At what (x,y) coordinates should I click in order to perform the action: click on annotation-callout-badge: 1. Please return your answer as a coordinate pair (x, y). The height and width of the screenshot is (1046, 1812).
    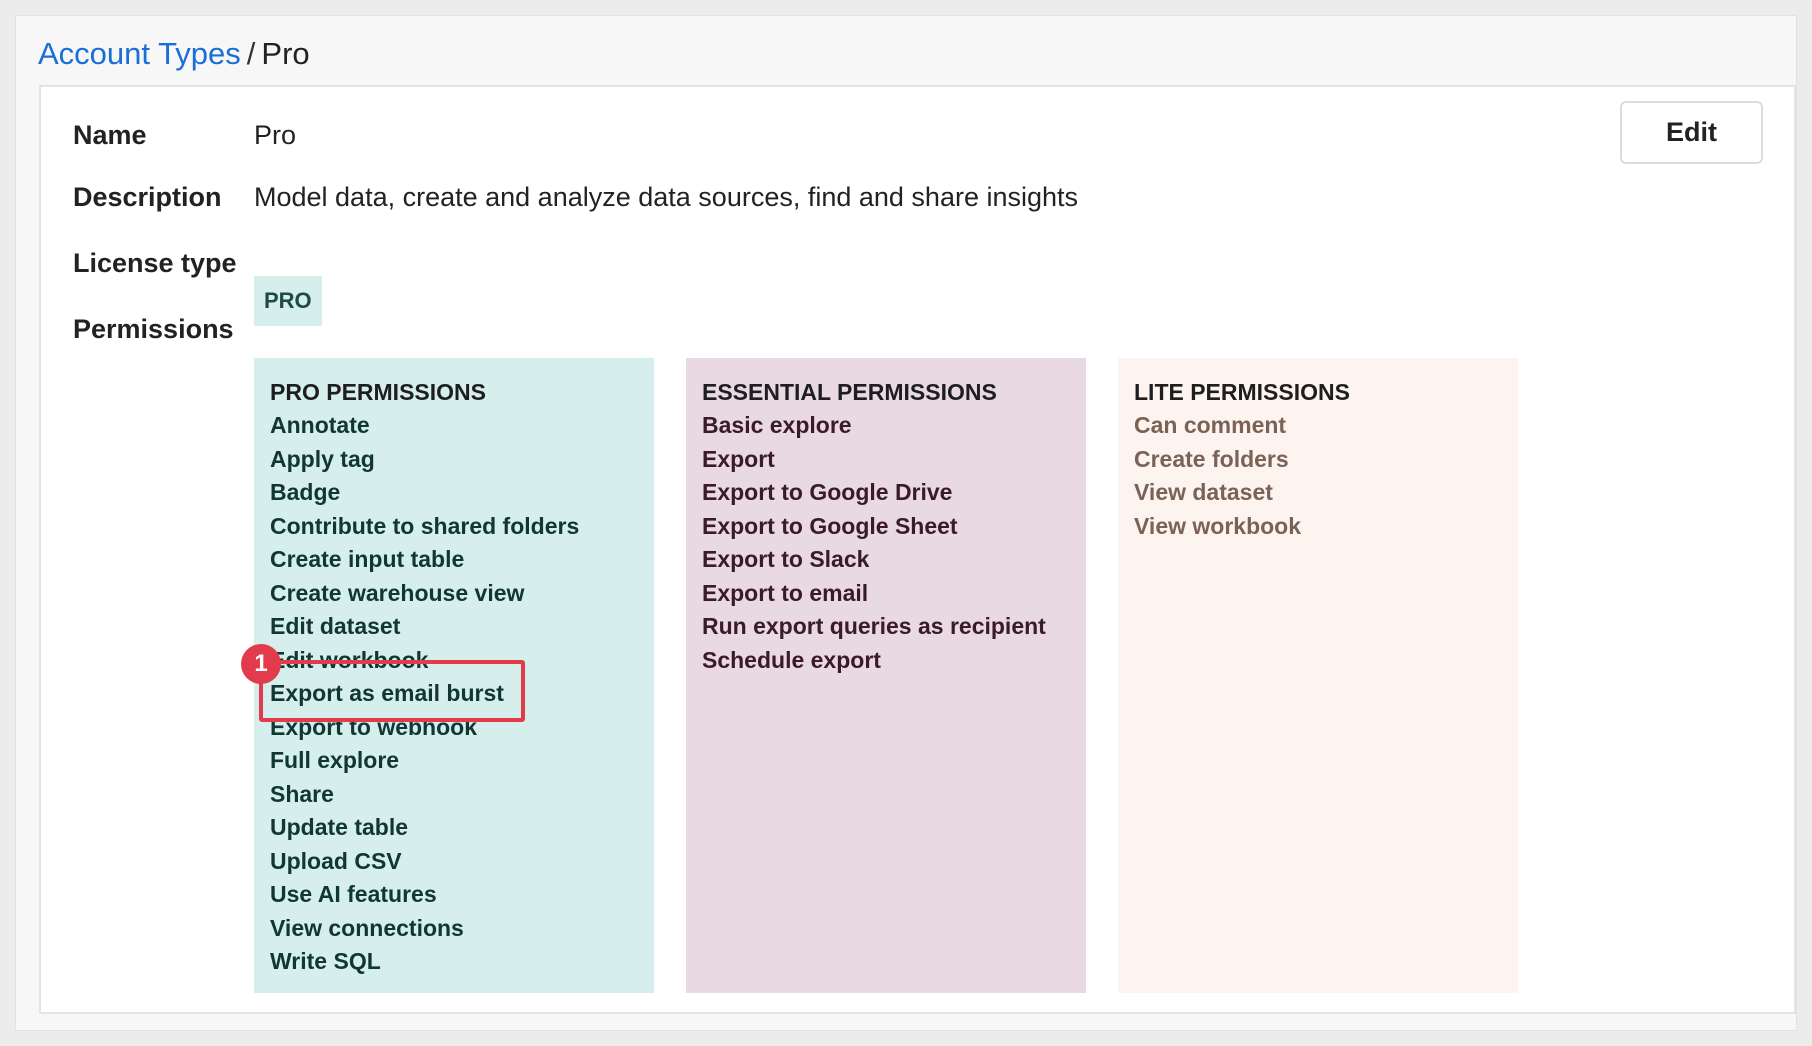
    Looking at the image, I should click on (261, 664).